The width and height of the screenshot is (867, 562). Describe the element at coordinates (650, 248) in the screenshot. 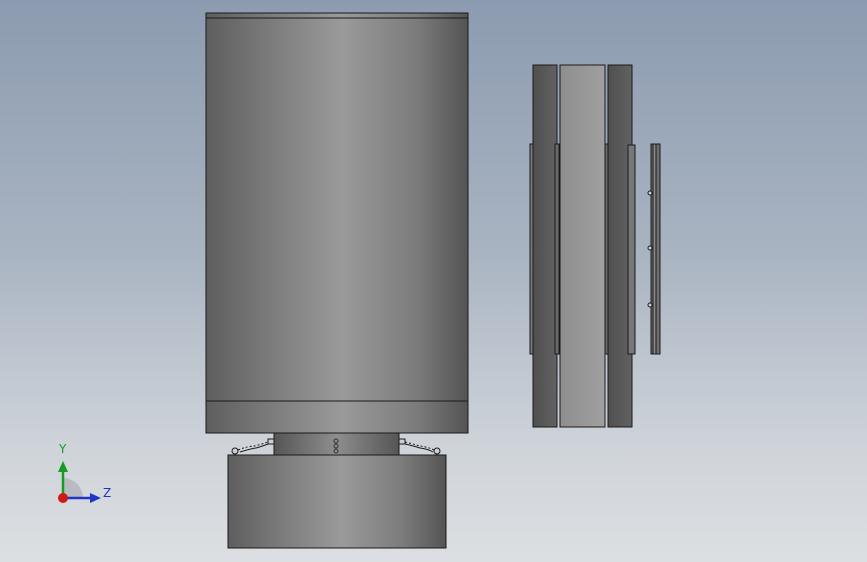

I see `bar-pin-middle` at that location.